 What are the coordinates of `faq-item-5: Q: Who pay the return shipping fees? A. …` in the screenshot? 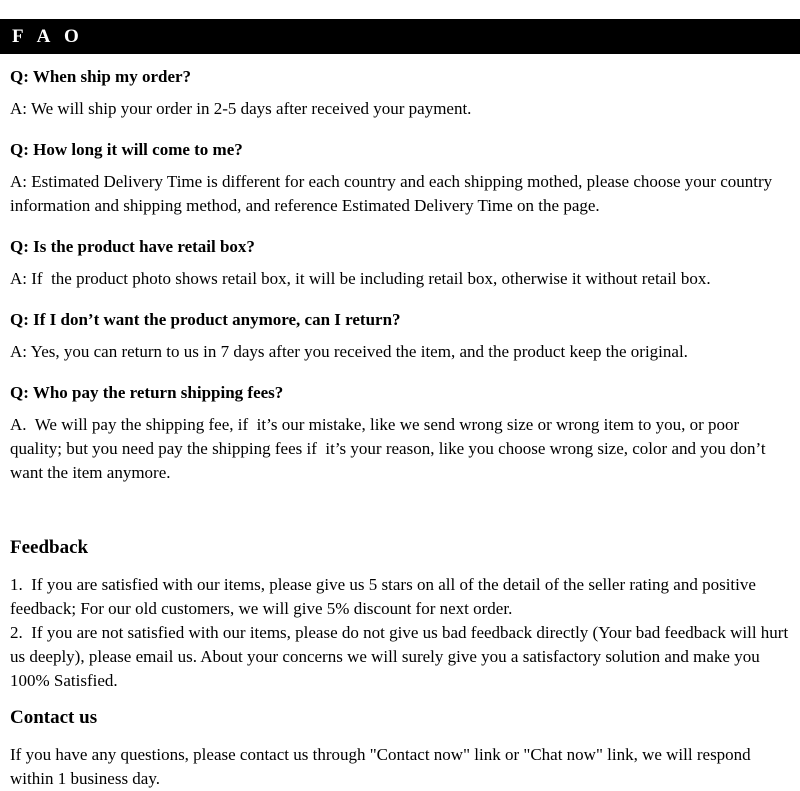 It's located at (401, 433).